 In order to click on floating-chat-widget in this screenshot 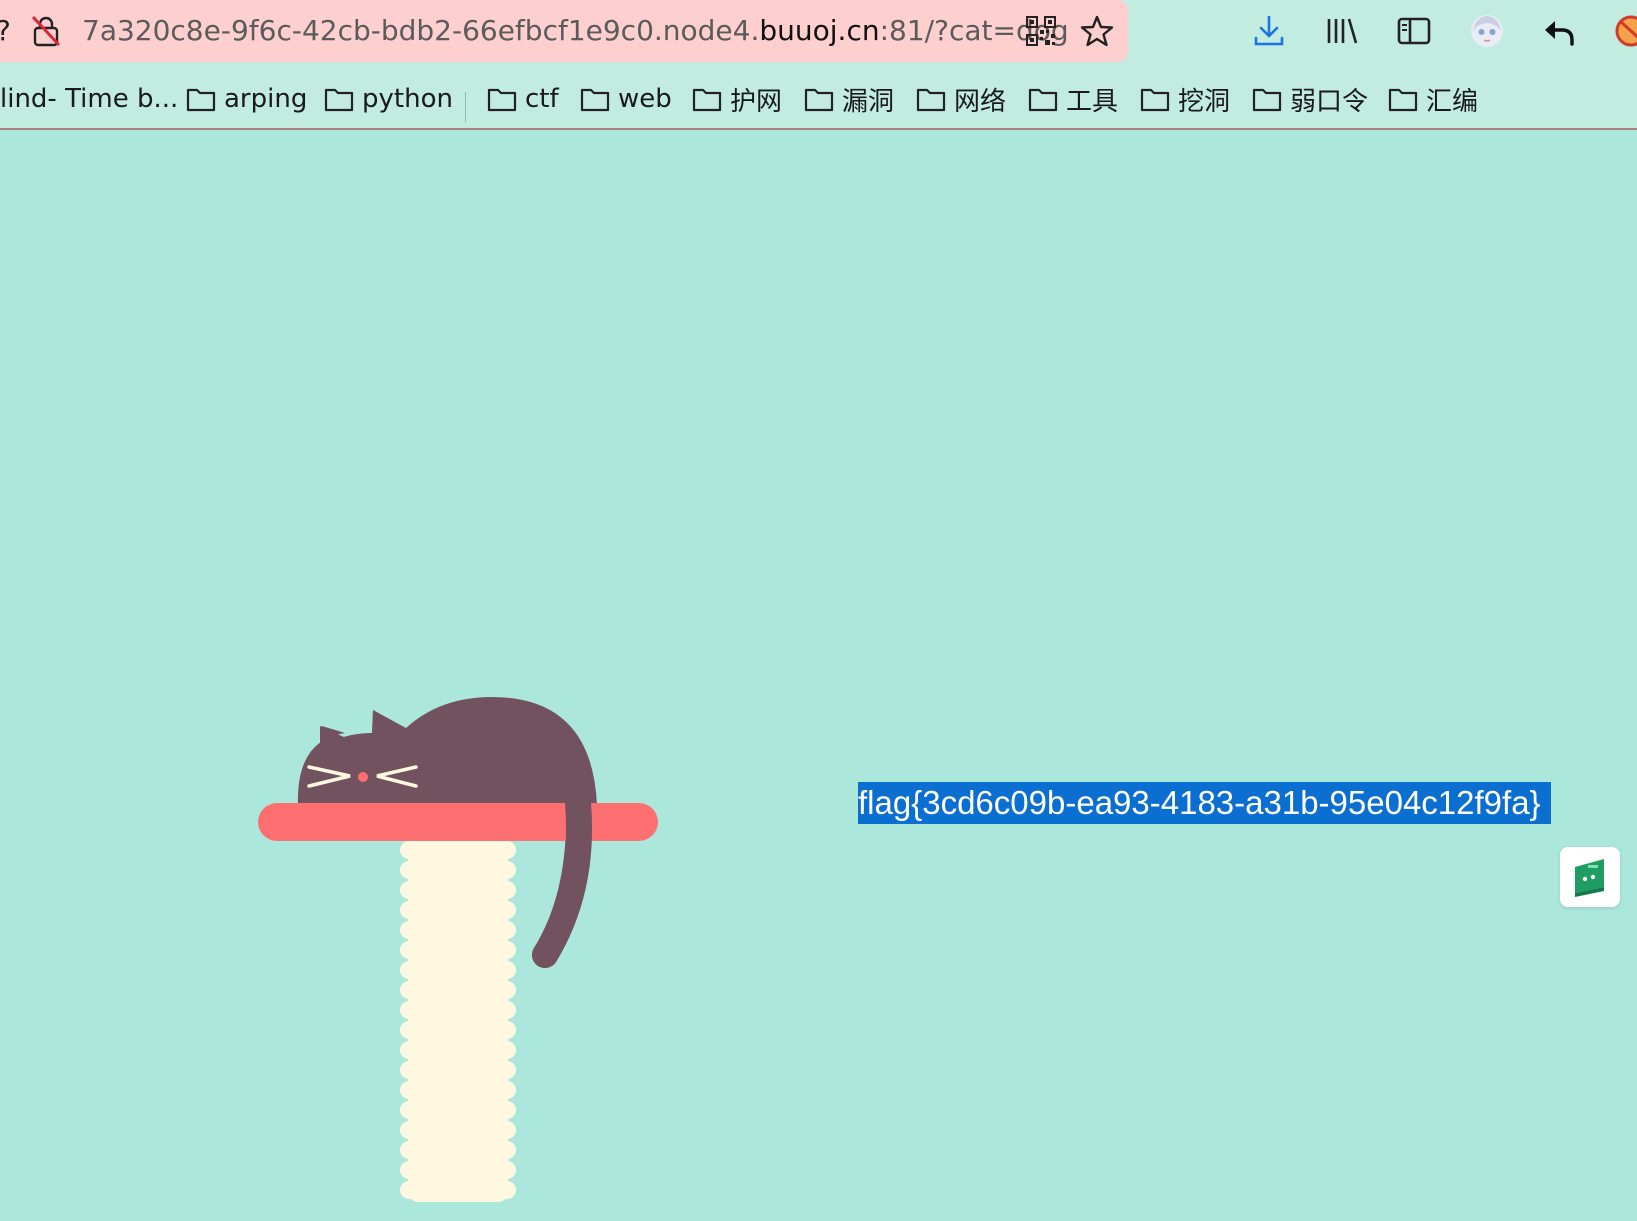, I will do `click(1590, 877)`.